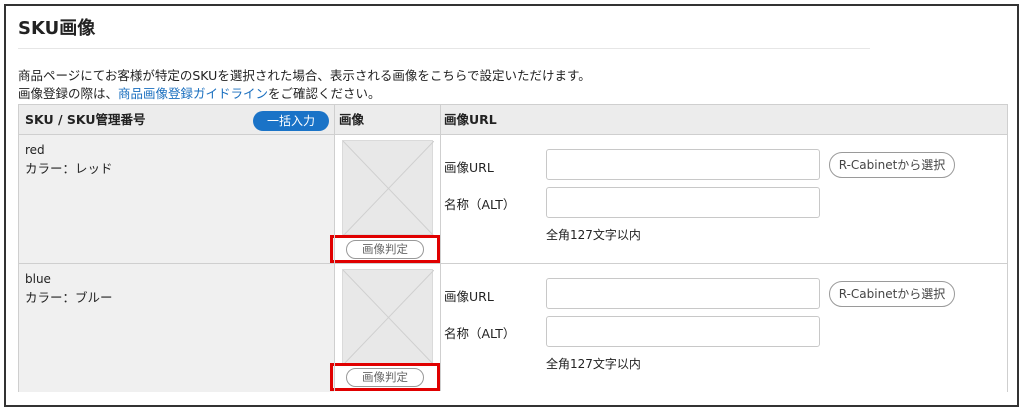  Describe the element at coordinates (513, 120) in the screenshot. I see `table-header: SKU / SKU管理番号 一括入力 画像 画像URL` at that location.